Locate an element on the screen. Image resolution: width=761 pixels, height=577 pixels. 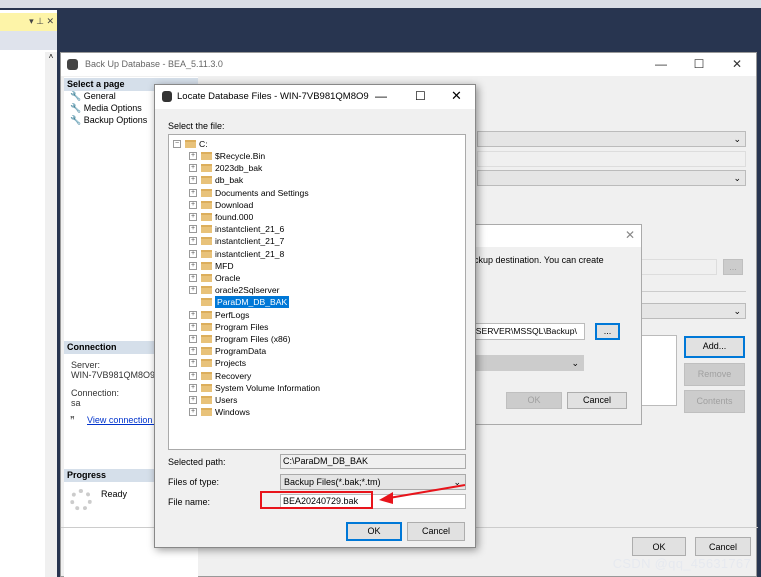
page-label: Media Options is located at coordinates (112, 108).